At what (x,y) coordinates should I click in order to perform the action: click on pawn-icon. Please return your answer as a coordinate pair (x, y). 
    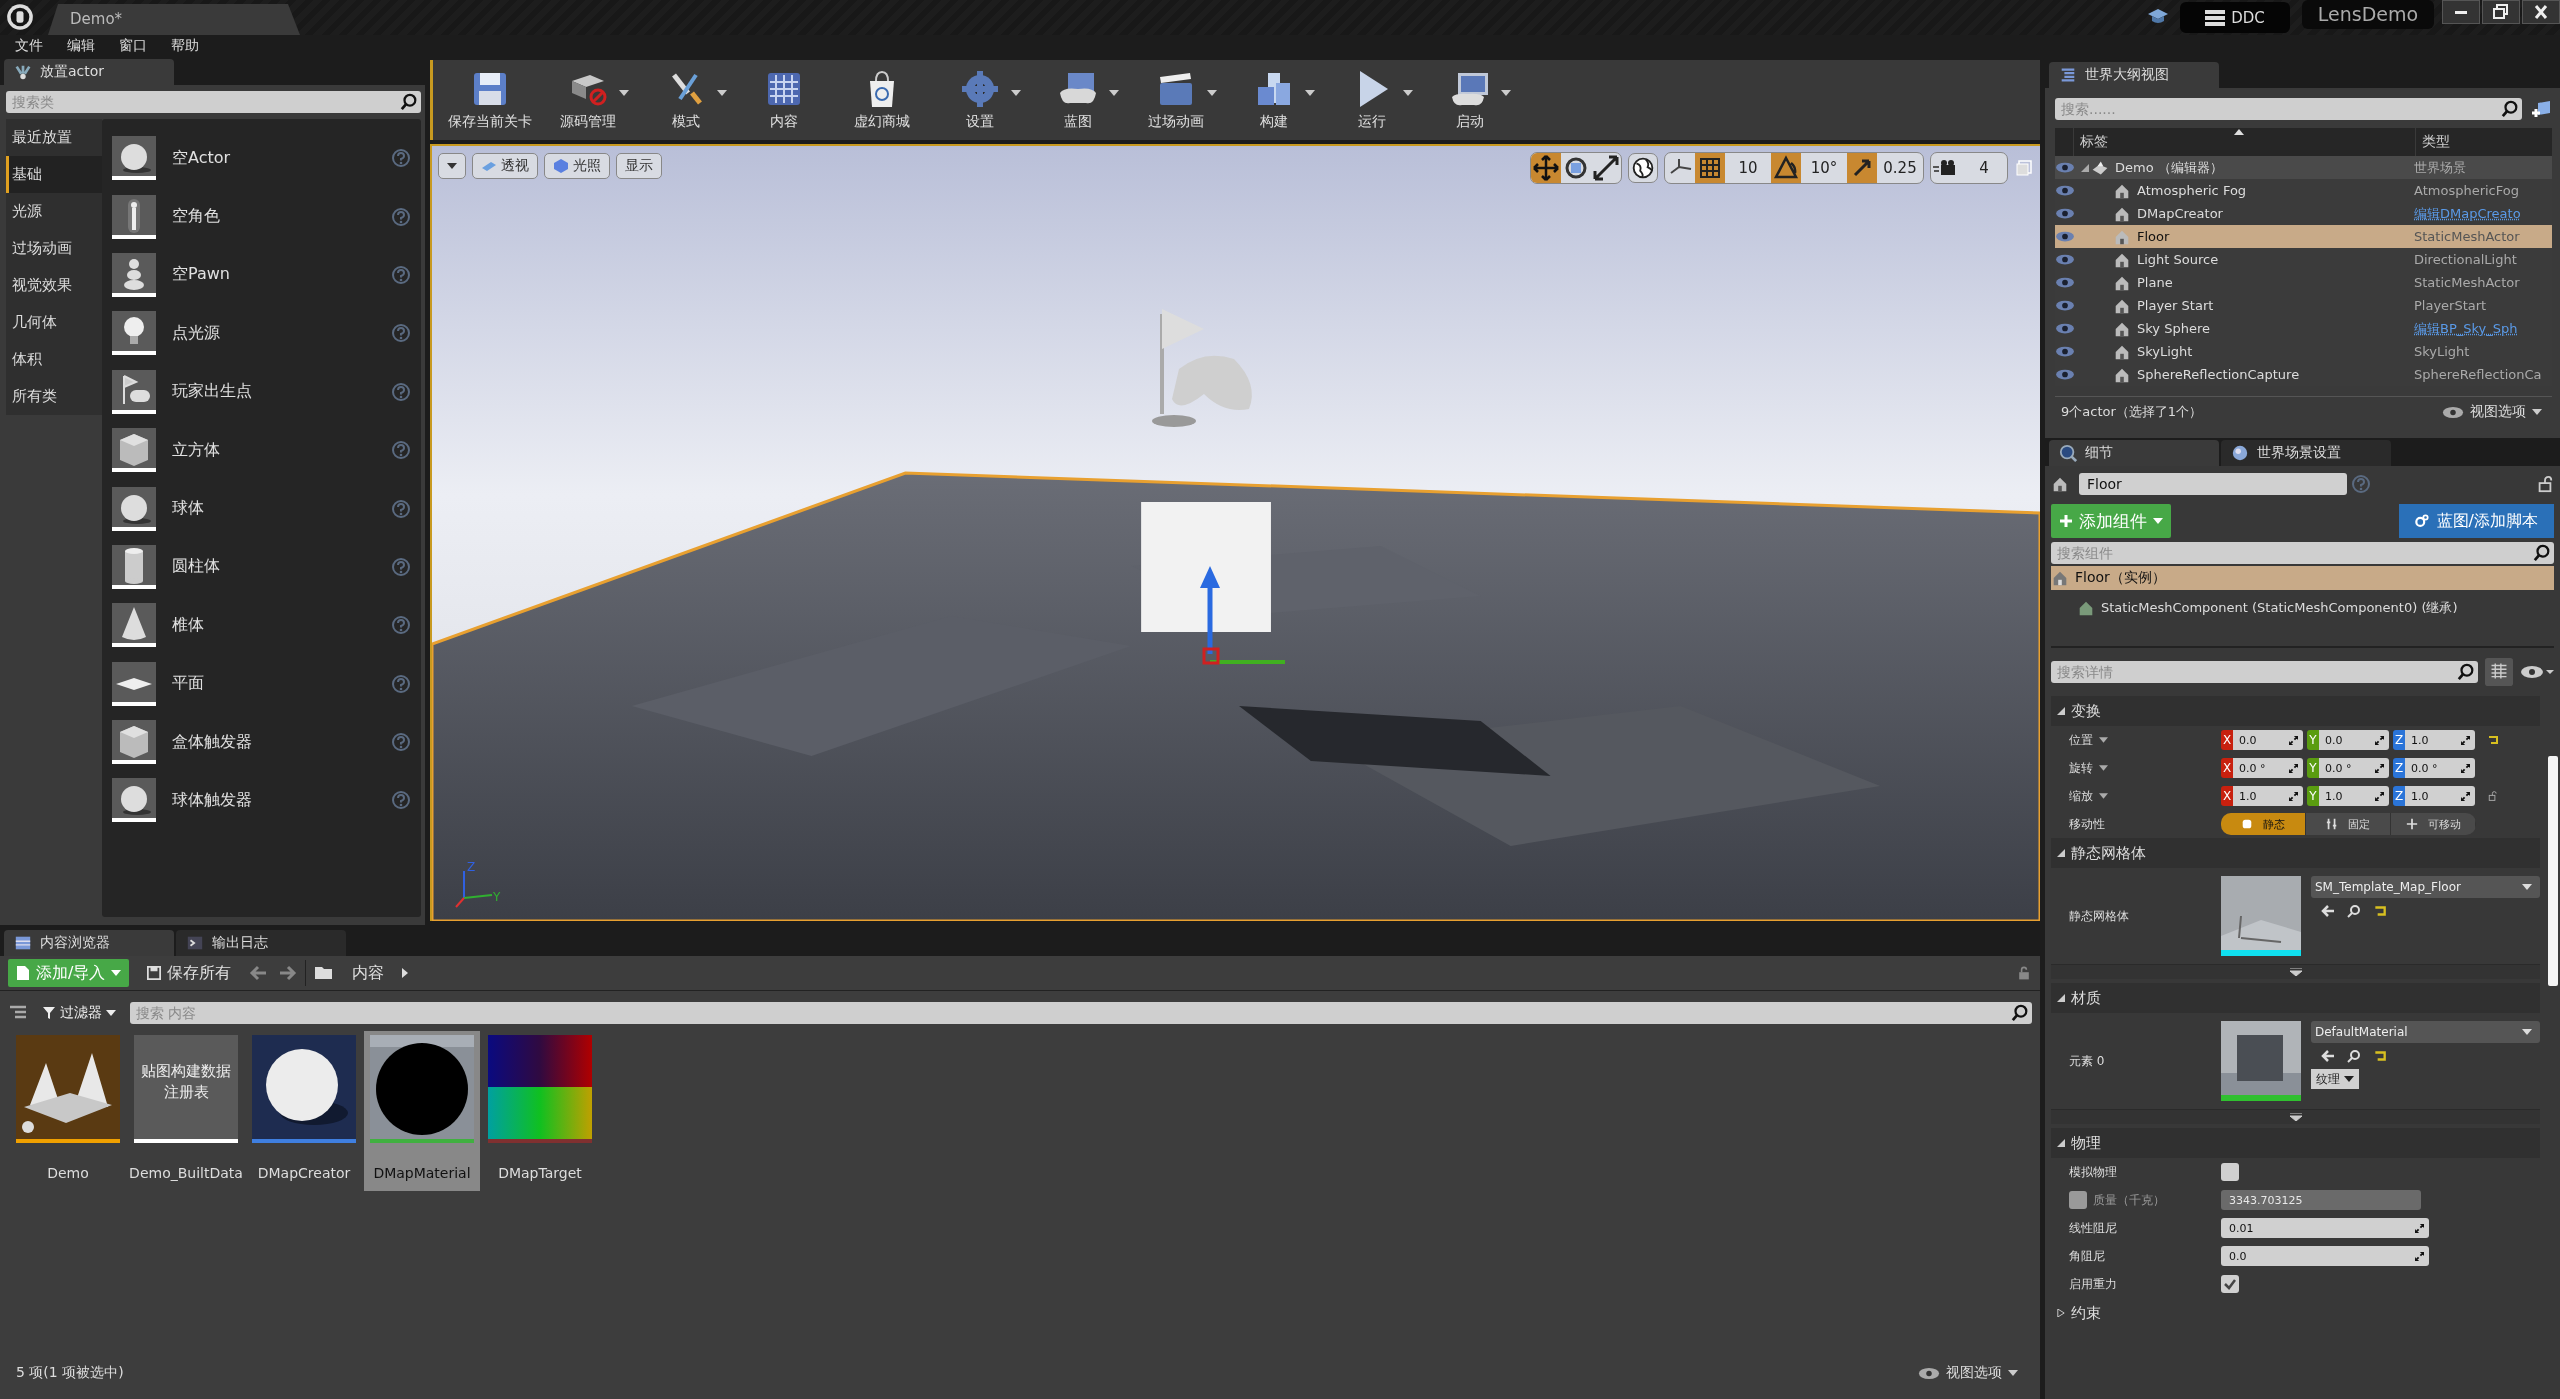
    Looking at the image, I should click on (134, 274).